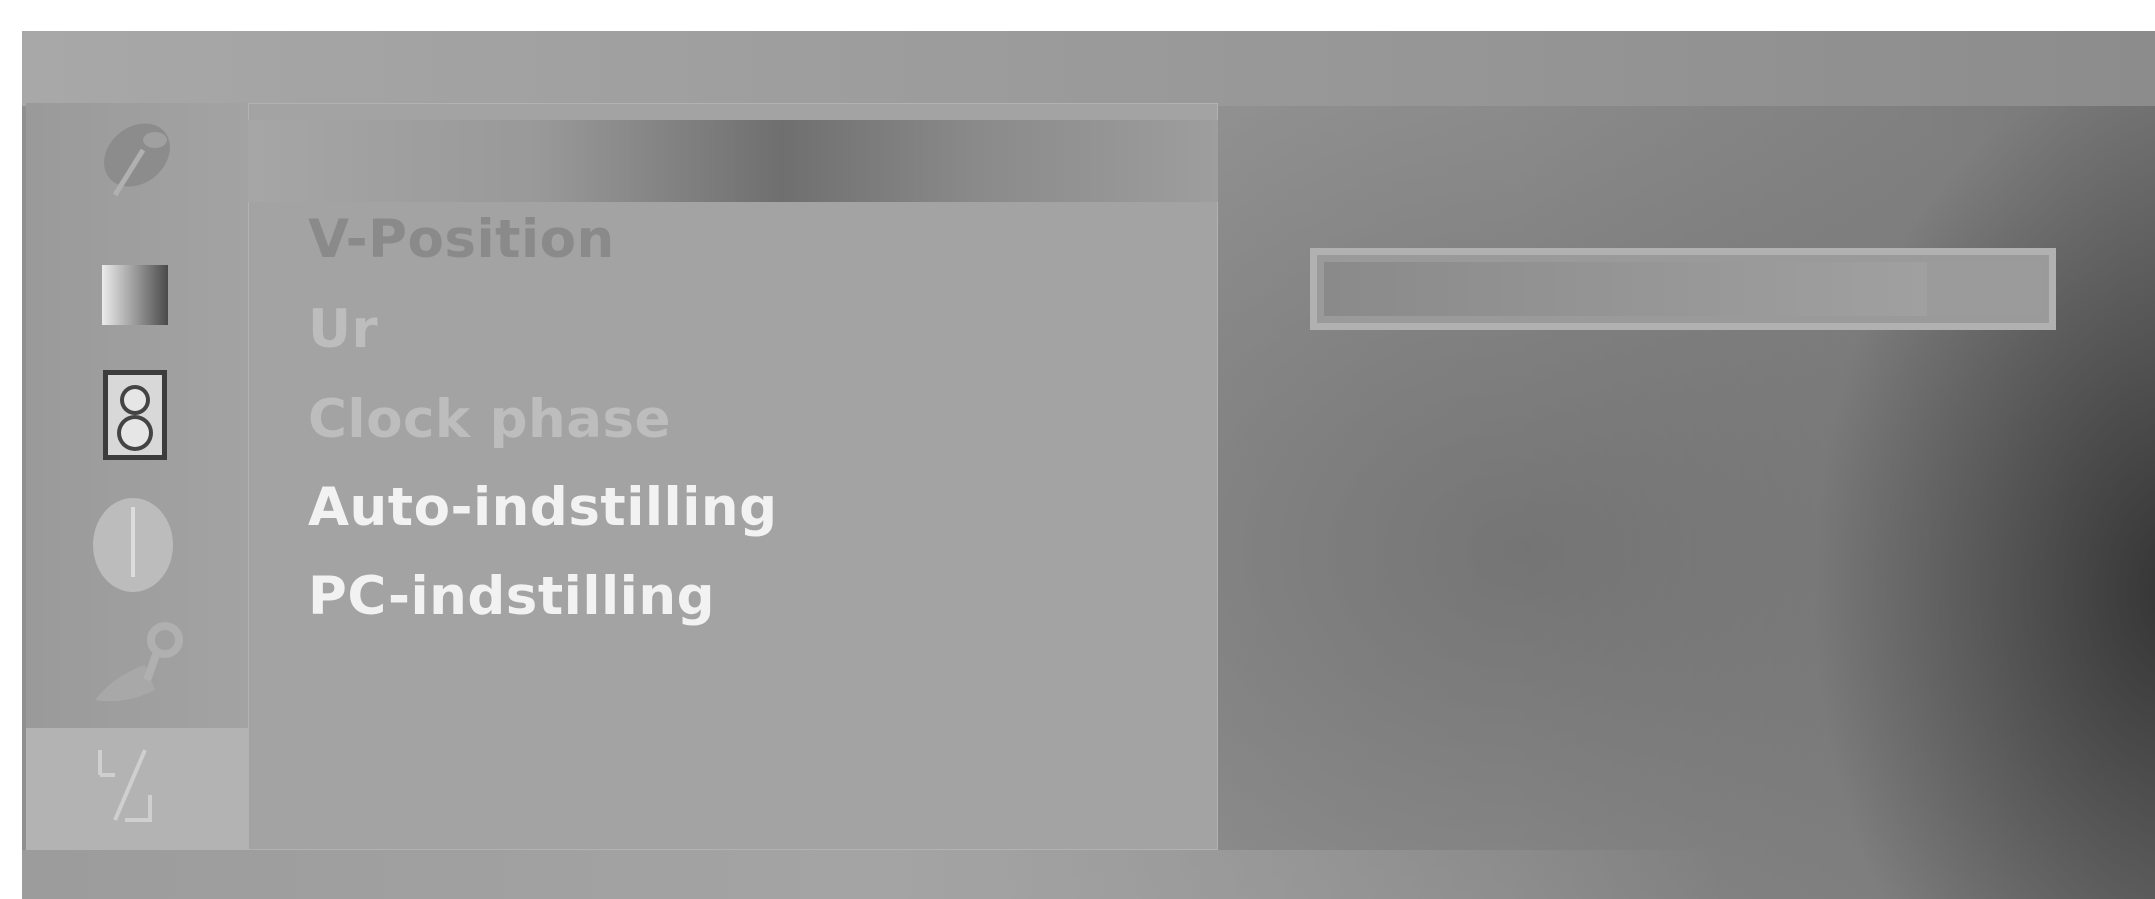 Image resolution: width=2155 pixels, height=899 pixels. I want to click on settings-wrench-icon, so click(135, 665).